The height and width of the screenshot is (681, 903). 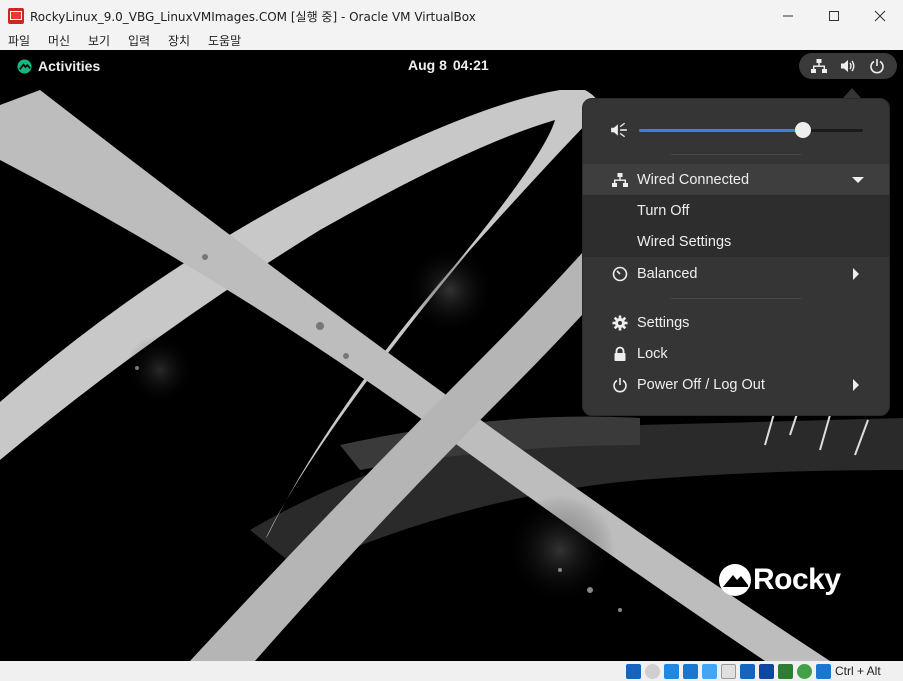 What do you see at coordinates (728, 671) in the screenshot?
I see `shared-folders-icon` at bounding box center [728, 671].